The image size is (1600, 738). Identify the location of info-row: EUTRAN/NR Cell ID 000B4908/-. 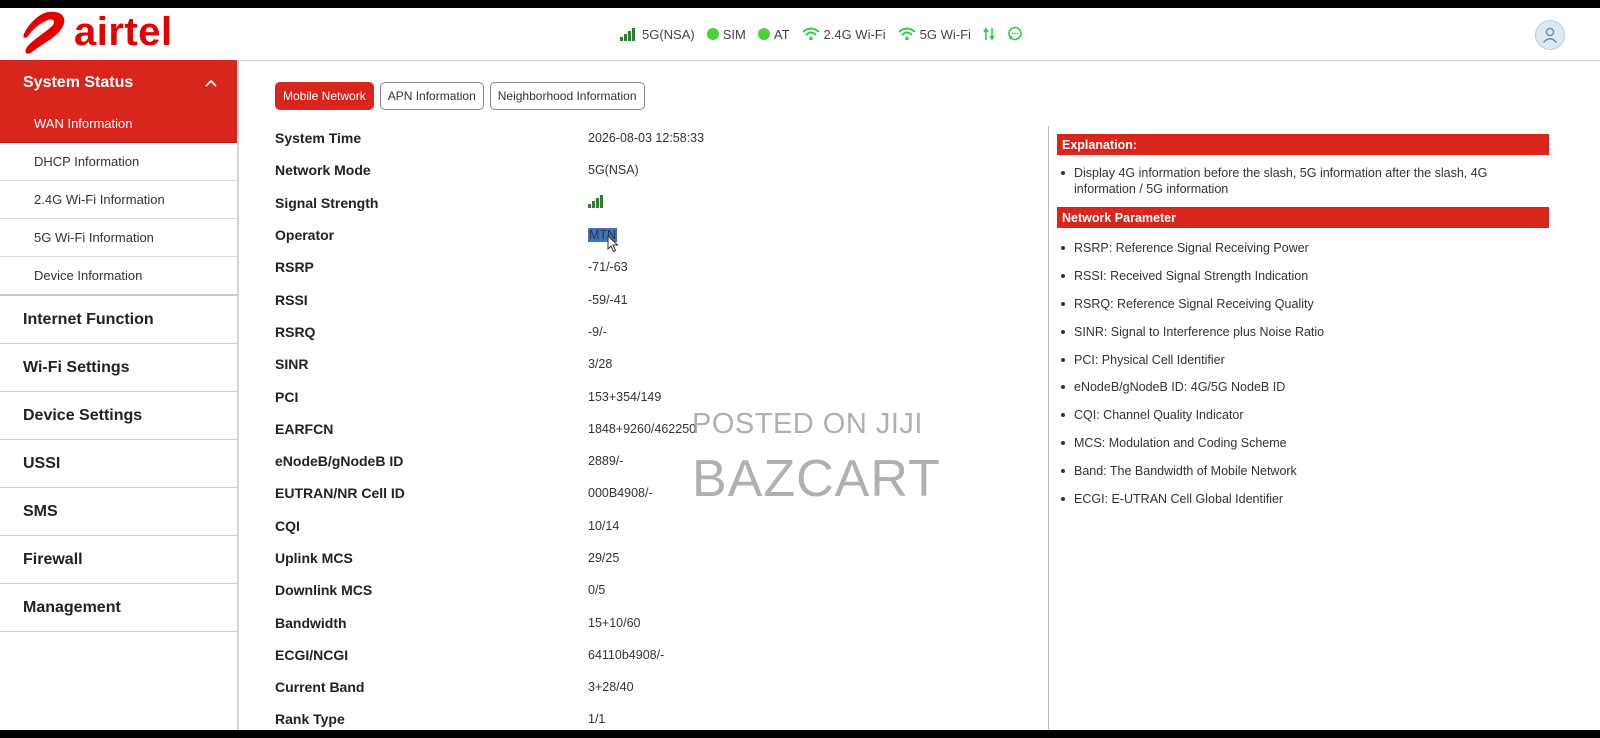
(655, 493).